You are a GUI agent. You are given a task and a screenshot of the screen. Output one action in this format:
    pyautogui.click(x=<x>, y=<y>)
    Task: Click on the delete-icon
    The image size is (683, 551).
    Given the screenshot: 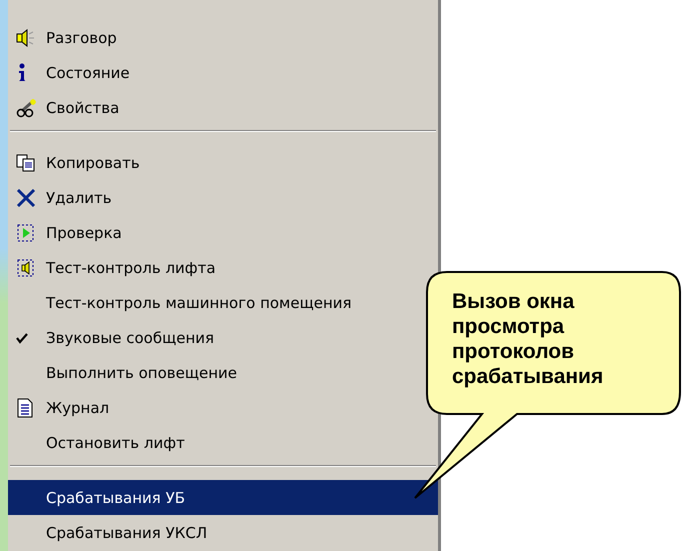 What is the action you would take?
    pyautogui.click(x=26, y=197)
    